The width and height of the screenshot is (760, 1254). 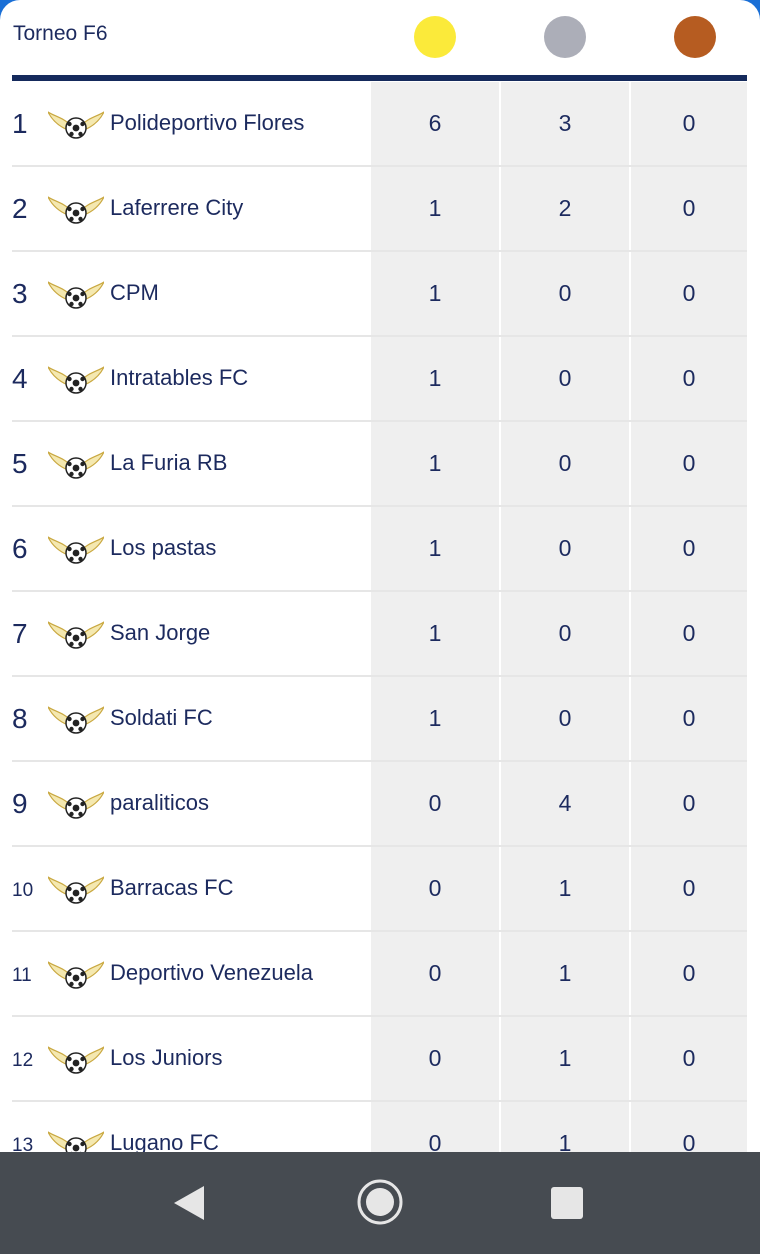 I want to click on table-row: 12 Los Juniors 0 1 0, so click(x=380, y=1059).